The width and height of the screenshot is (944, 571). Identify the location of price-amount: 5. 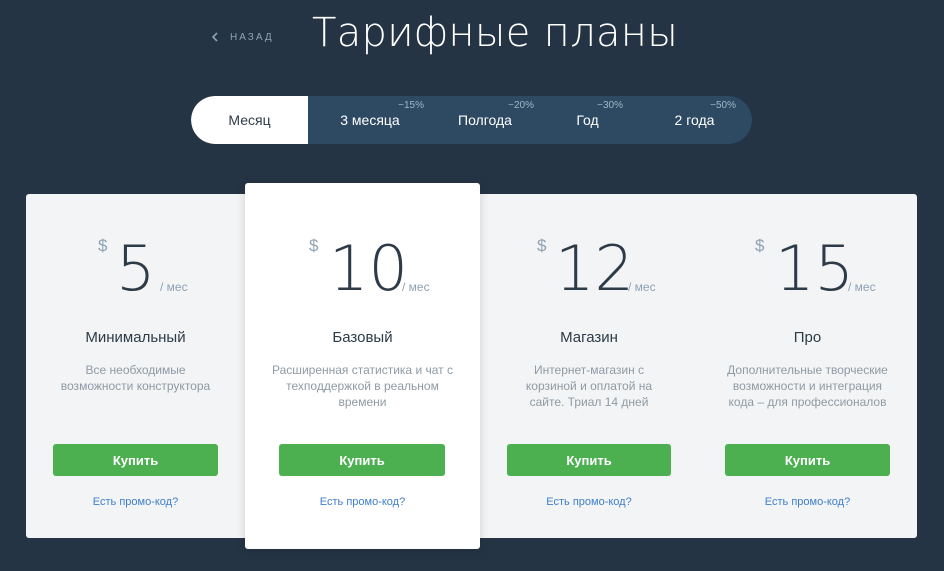
(136, 268).